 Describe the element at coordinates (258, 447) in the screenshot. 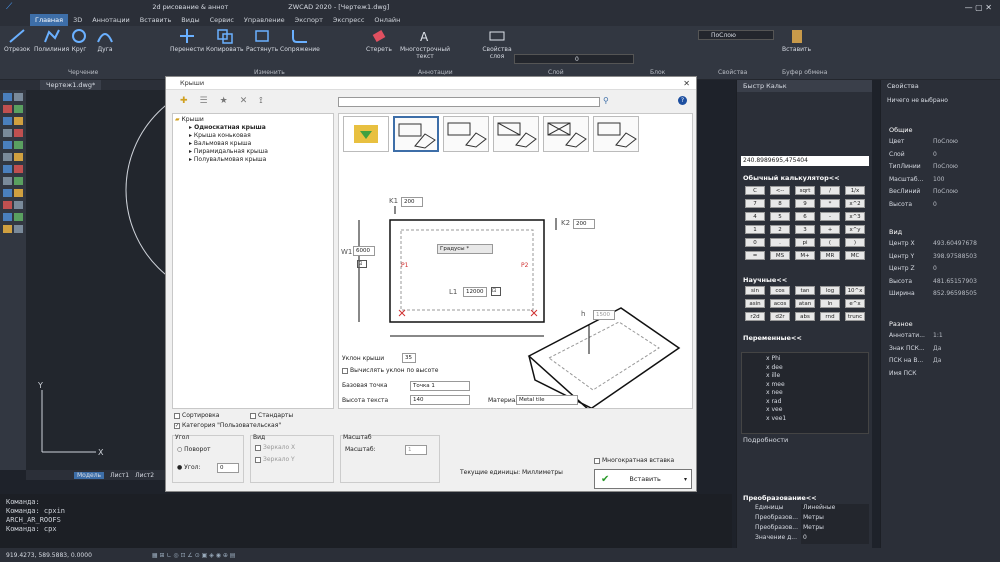

I see `mirror-x-checkbox` at that location.